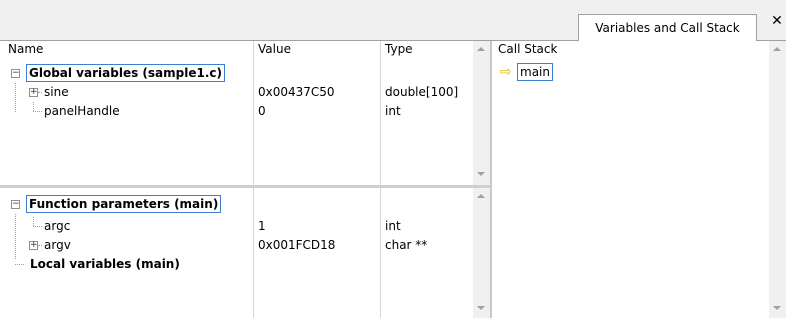 This screenshot has width=786, height=318. What do you see at coordinates (235, 204) in the screenshot?
I see `function-parameters-group: − Function parameters (main)` at bounding box center [235, 204].